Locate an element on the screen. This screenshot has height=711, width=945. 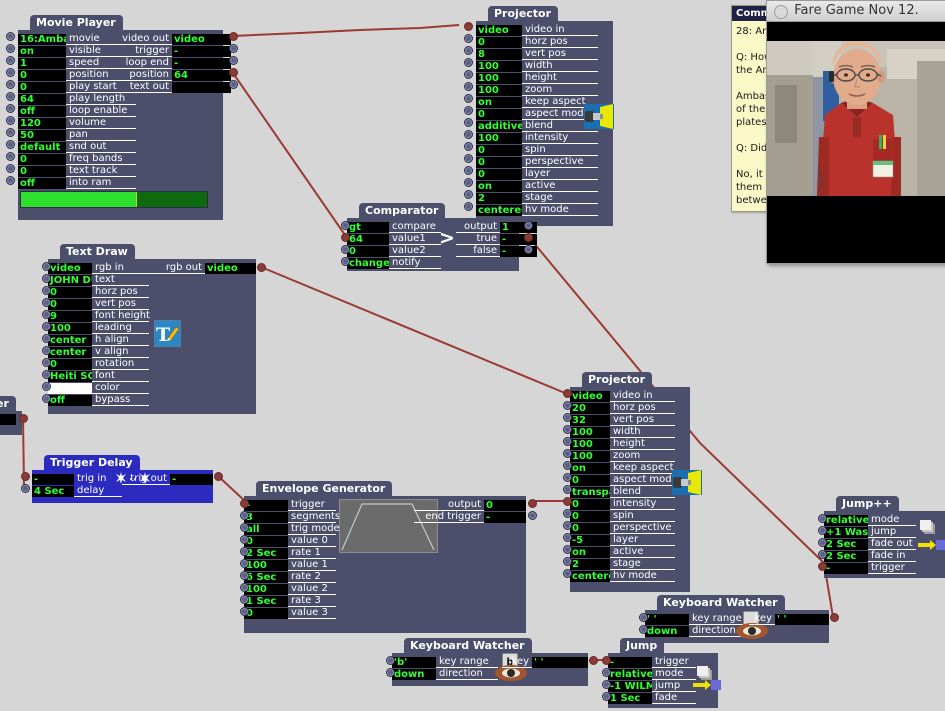
jack-cmp-value2 is located at coordinates (345, 249).